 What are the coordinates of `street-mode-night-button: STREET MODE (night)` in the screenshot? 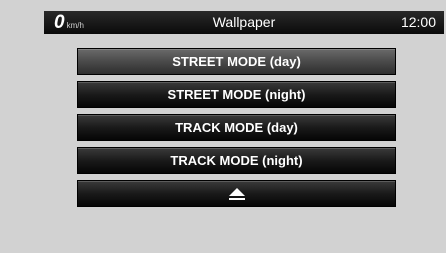 It's located at (236, 94).